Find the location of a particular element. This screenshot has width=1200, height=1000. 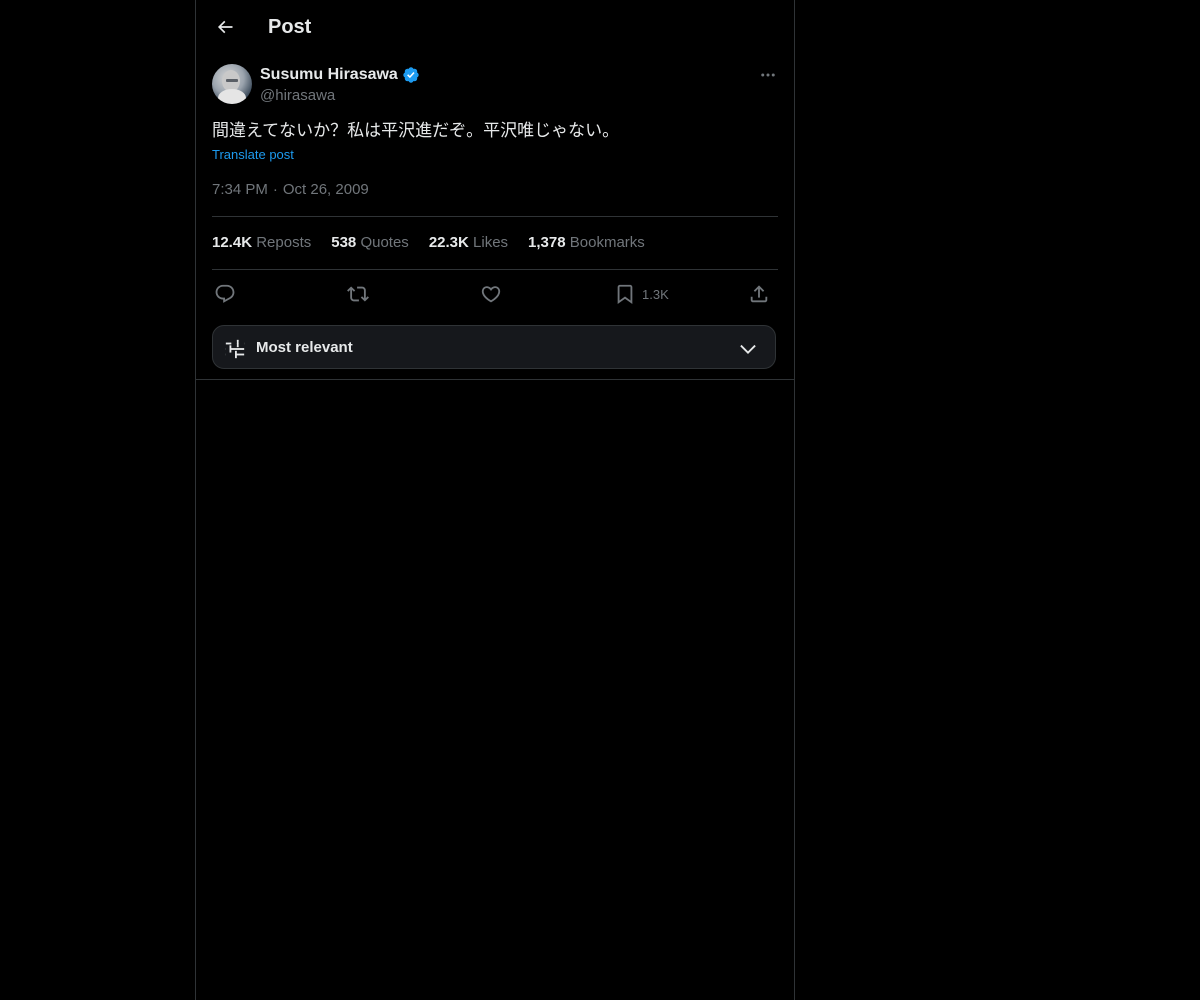

sort-label: Most relevant is located at coordinates (304, 347).